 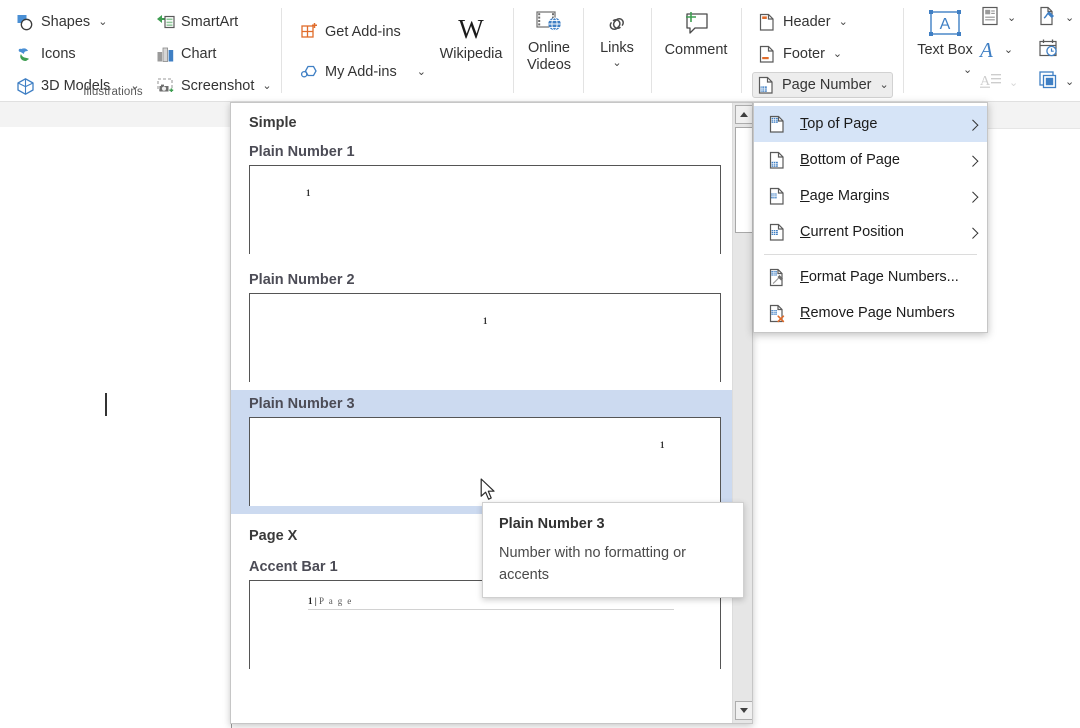 What do you see at coordinates (767, 22) in the screenshot?
I see `header-icon` at bounding box center [767, 22].